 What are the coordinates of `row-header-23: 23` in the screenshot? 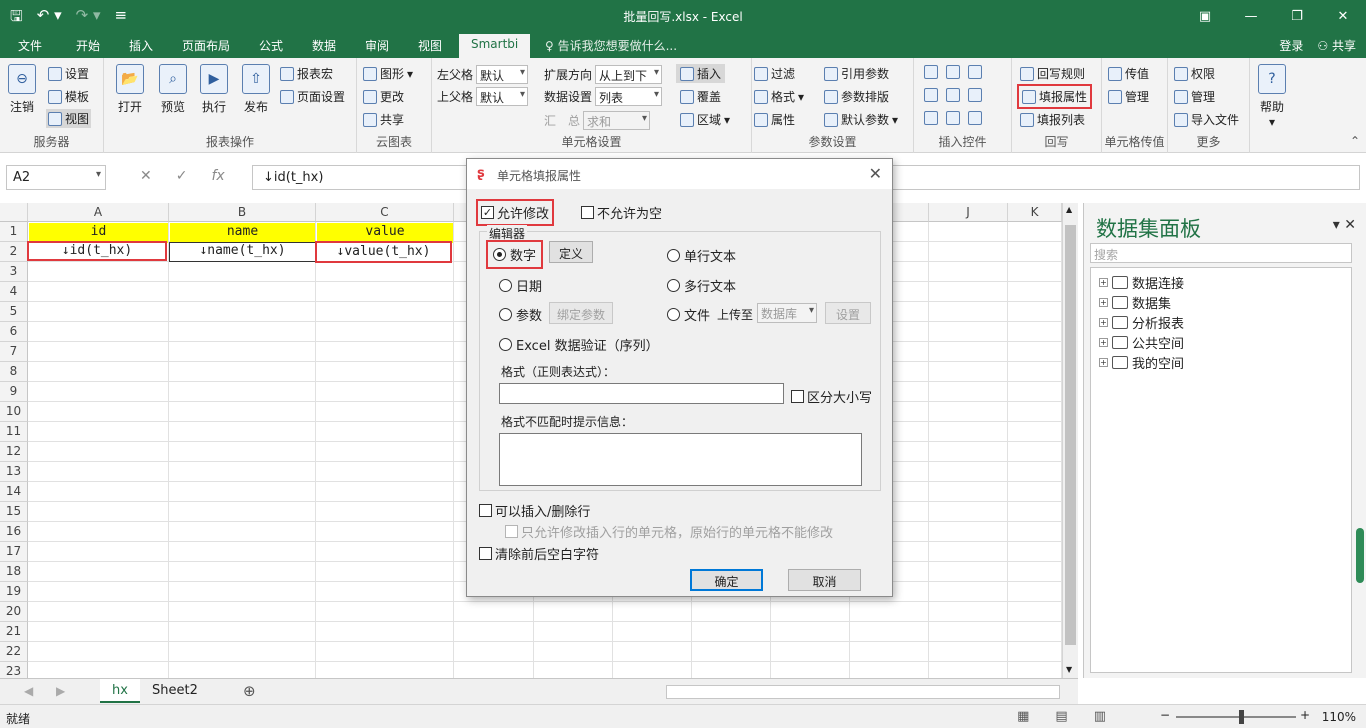 It's located at (14, 670).